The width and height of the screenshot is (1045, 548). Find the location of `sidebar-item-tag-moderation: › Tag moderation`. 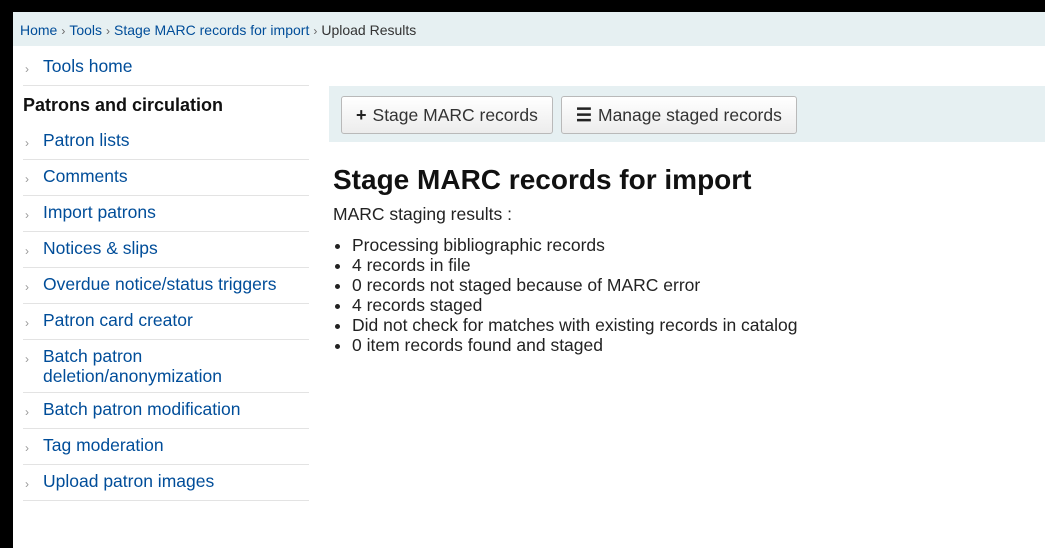

sidebar-item-tag-moderation: › Tag moderation is located at coordinates (166, 447).